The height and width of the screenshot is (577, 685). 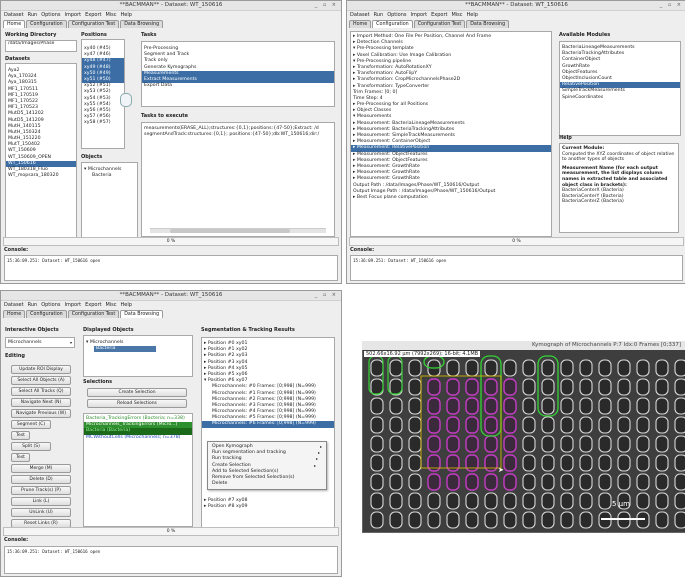 I want to click on module-item: SpineCoordinates, so click(x=620, y=98).